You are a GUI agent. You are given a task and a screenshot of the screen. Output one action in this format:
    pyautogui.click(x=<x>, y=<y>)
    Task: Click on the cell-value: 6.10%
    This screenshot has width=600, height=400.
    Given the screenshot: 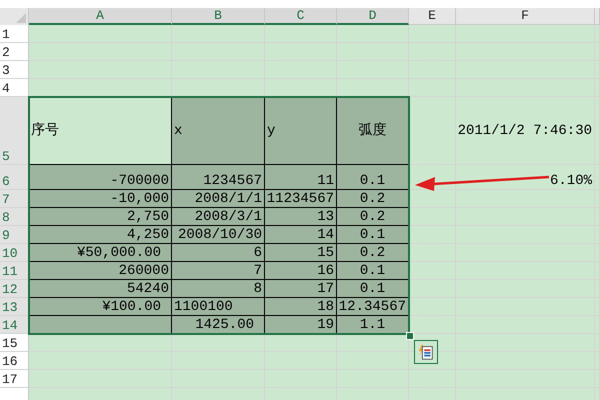 What is the action you would take?
    pyautogui.click(x=571, y=181)
    